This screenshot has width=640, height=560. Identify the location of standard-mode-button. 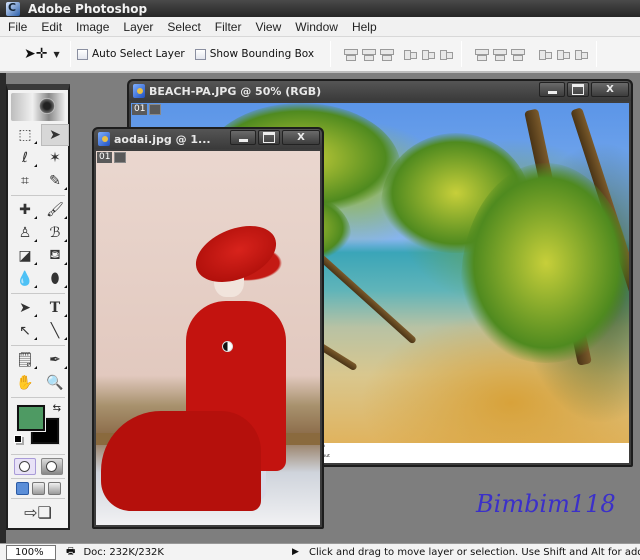
(24, 466).